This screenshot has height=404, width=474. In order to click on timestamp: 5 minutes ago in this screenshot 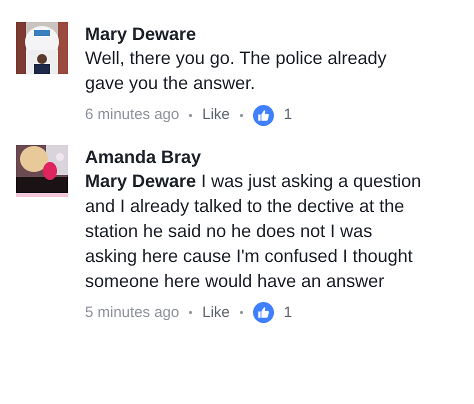, I will do `click(132, 312)`.